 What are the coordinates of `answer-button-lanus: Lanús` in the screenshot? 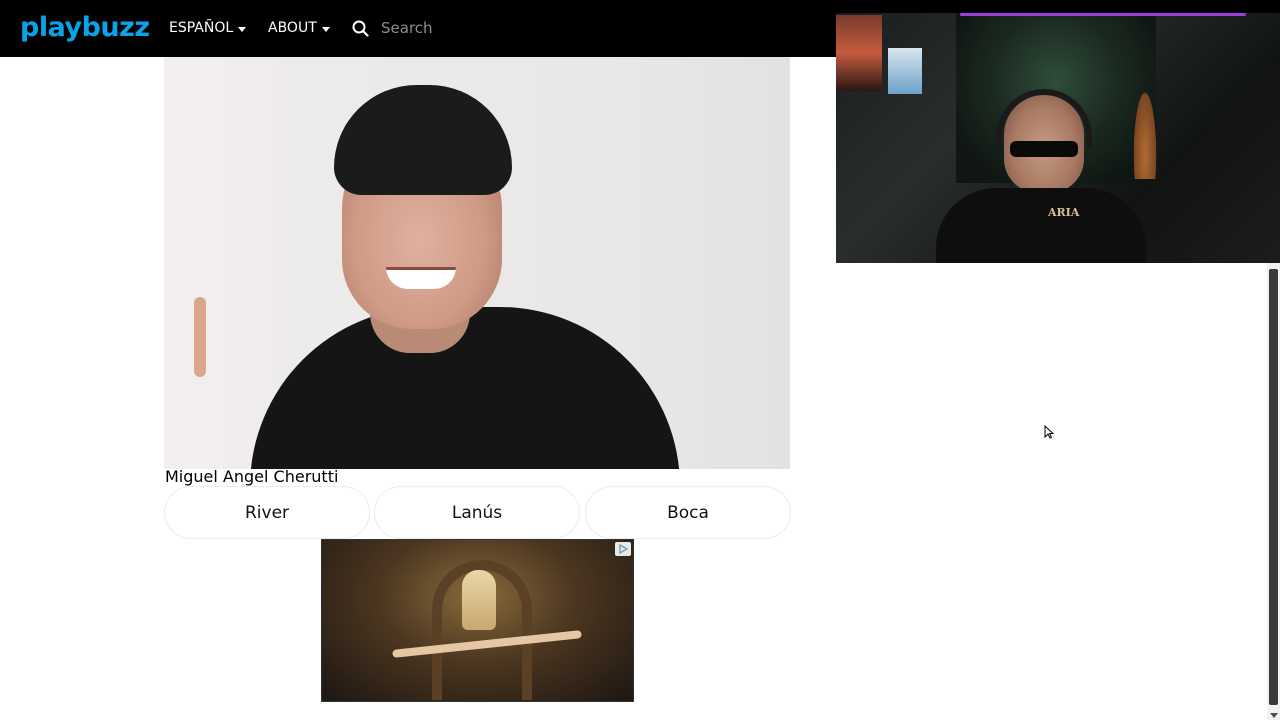 It's located at (477, 512).